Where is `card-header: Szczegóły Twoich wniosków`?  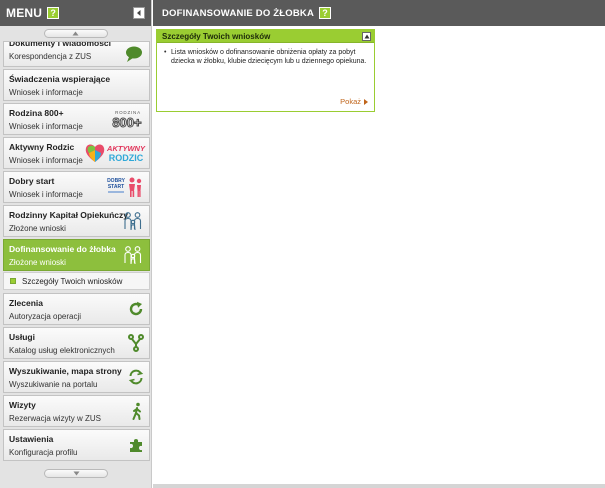 card-header: Szczegóły Twoich wniosków is located at coordinates (265, 36).